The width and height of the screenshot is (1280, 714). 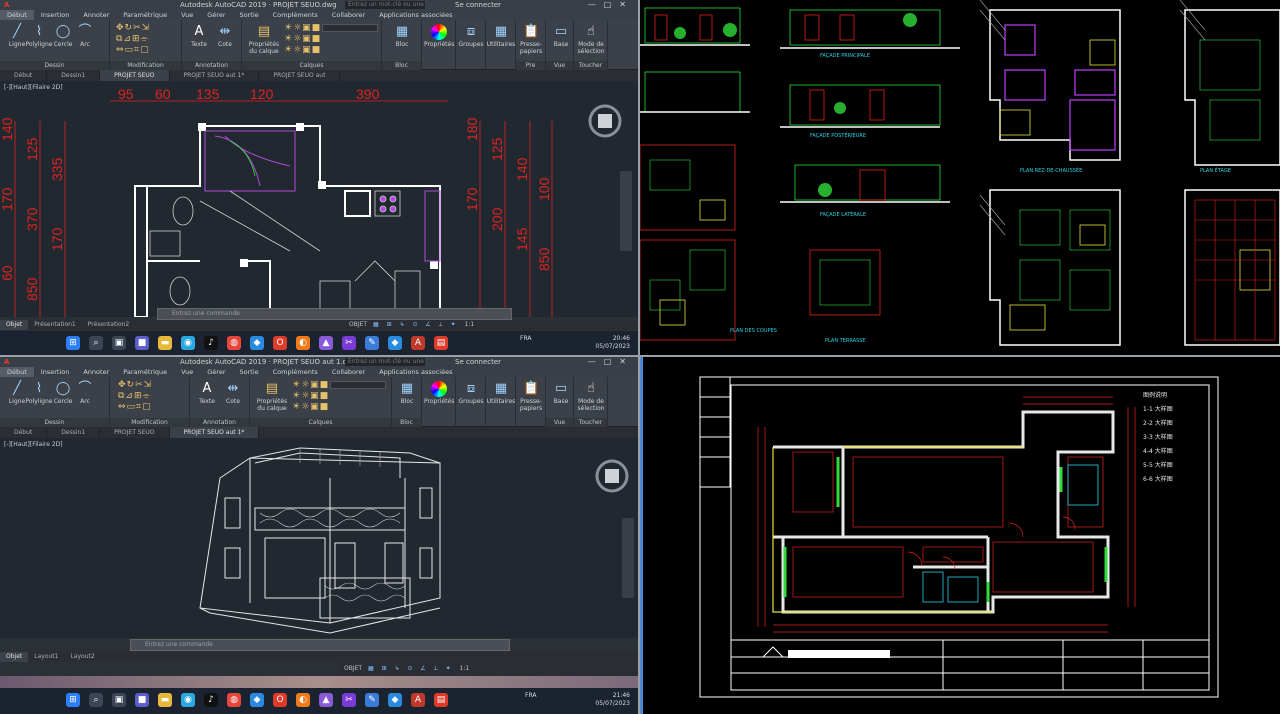 I want to click on block-tool: ▦ Bloc, so click(x=402, y=36).